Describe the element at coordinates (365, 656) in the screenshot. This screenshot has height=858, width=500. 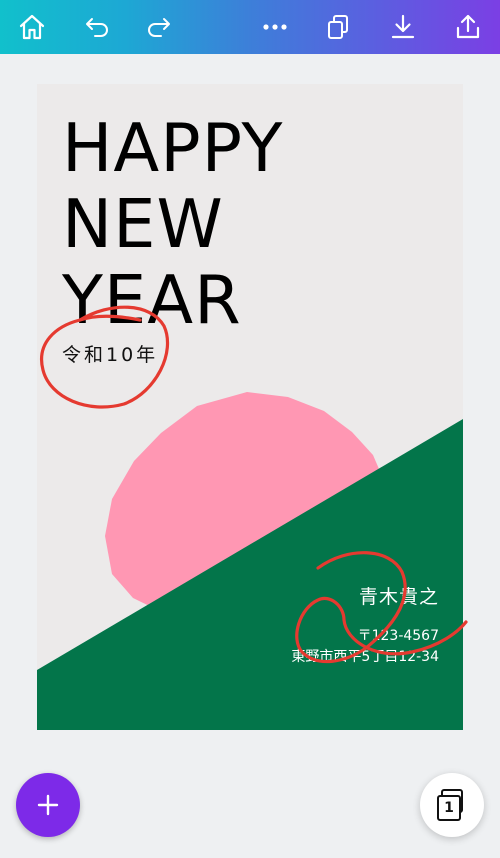
I see `sender-address: 東野市西平5丁目12-34` at that location.